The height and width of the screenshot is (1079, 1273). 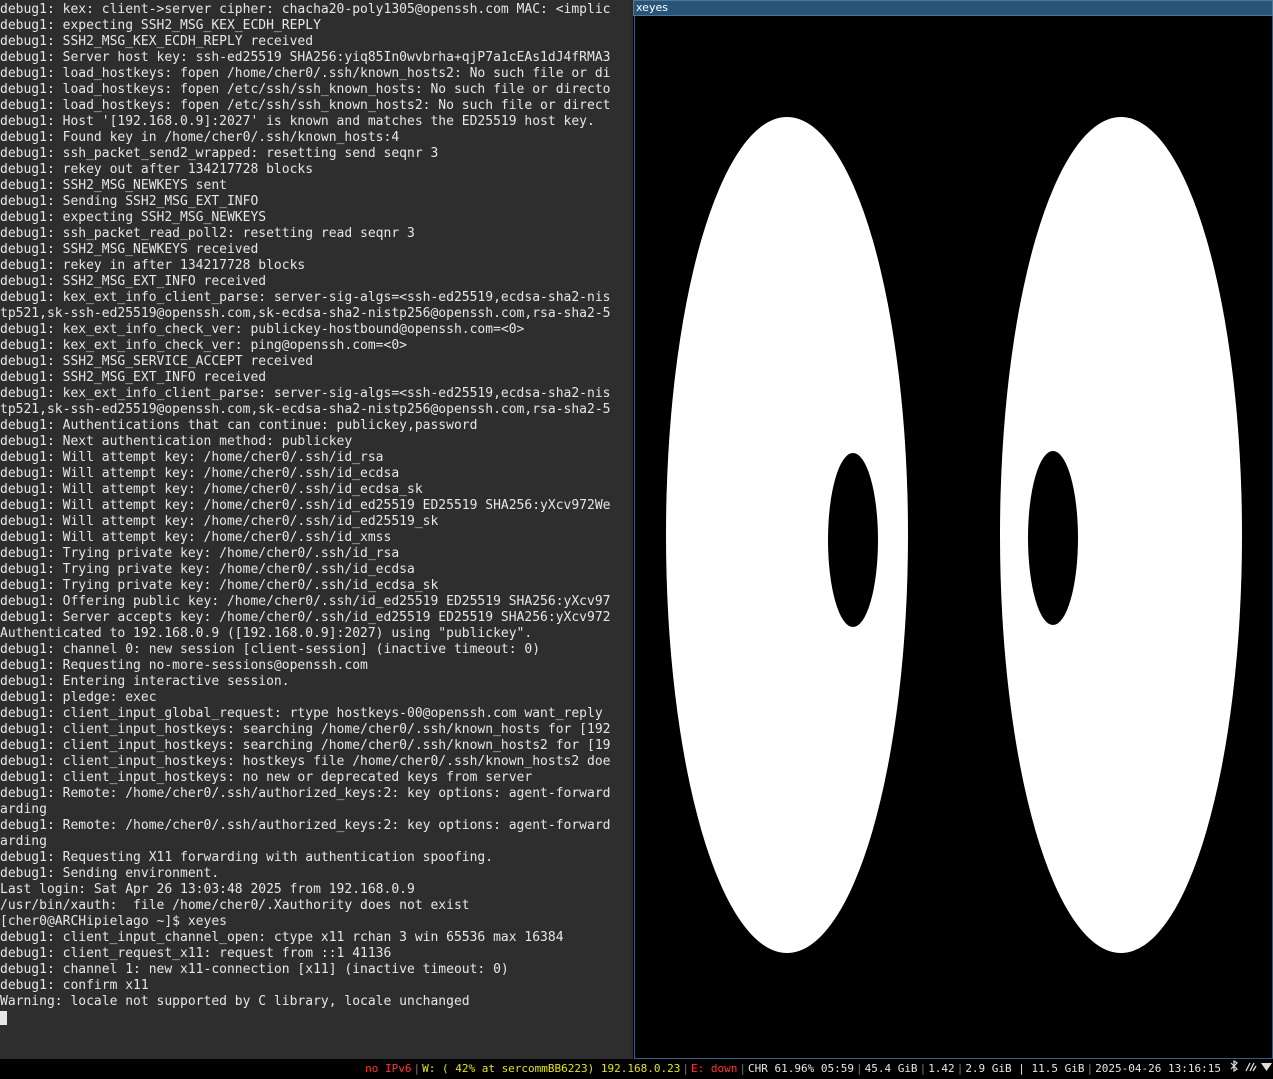 What do you see at coordinates (157, 361) in the screenshot?
I see `terminal-line: debug1: SSH2_MSG_SERVICE_ACCEPT received` at bounding box center [157, 361].